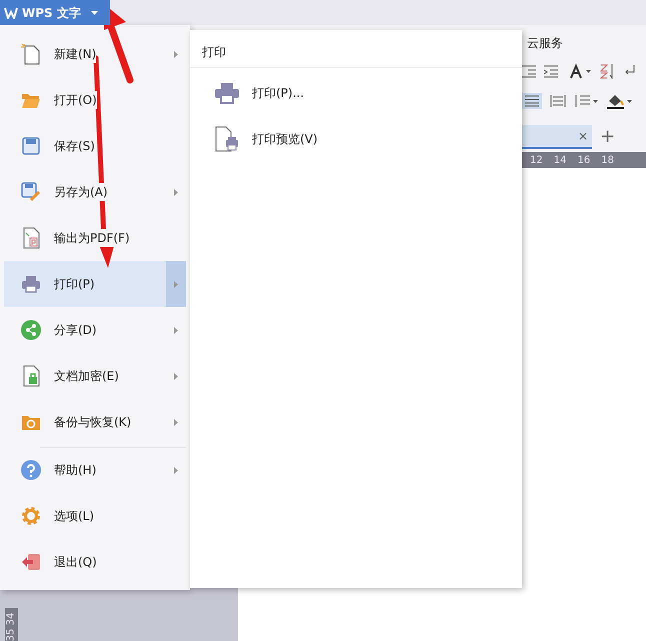  What do you see at coordinates (557, 137) in the screenshot?
I see `document-tab: ×` at bounding box center [557, 137].